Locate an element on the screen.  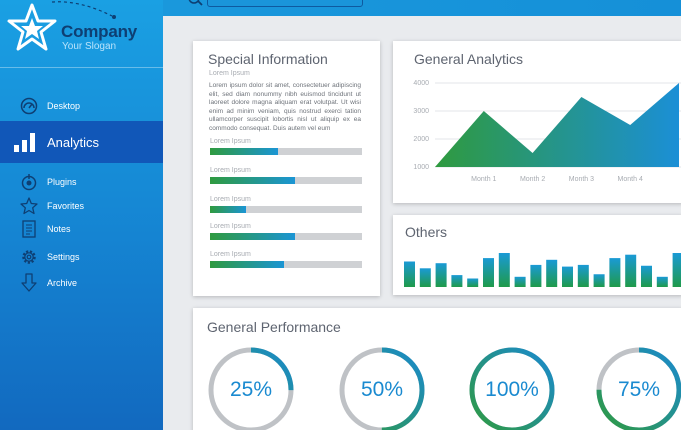
gauge-value: 50% is located at coordinates (382, 389).